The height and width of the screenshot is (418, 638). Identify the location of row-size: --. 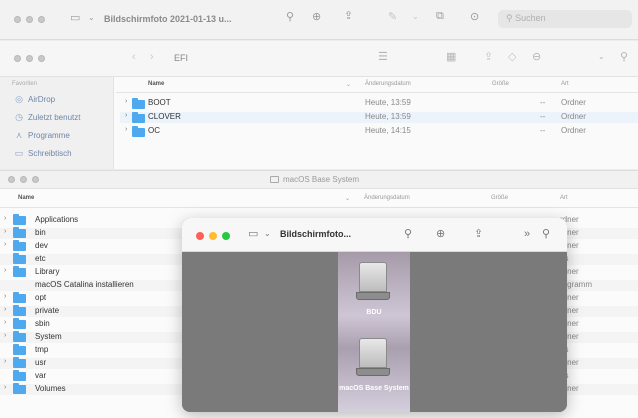
(543, 102).